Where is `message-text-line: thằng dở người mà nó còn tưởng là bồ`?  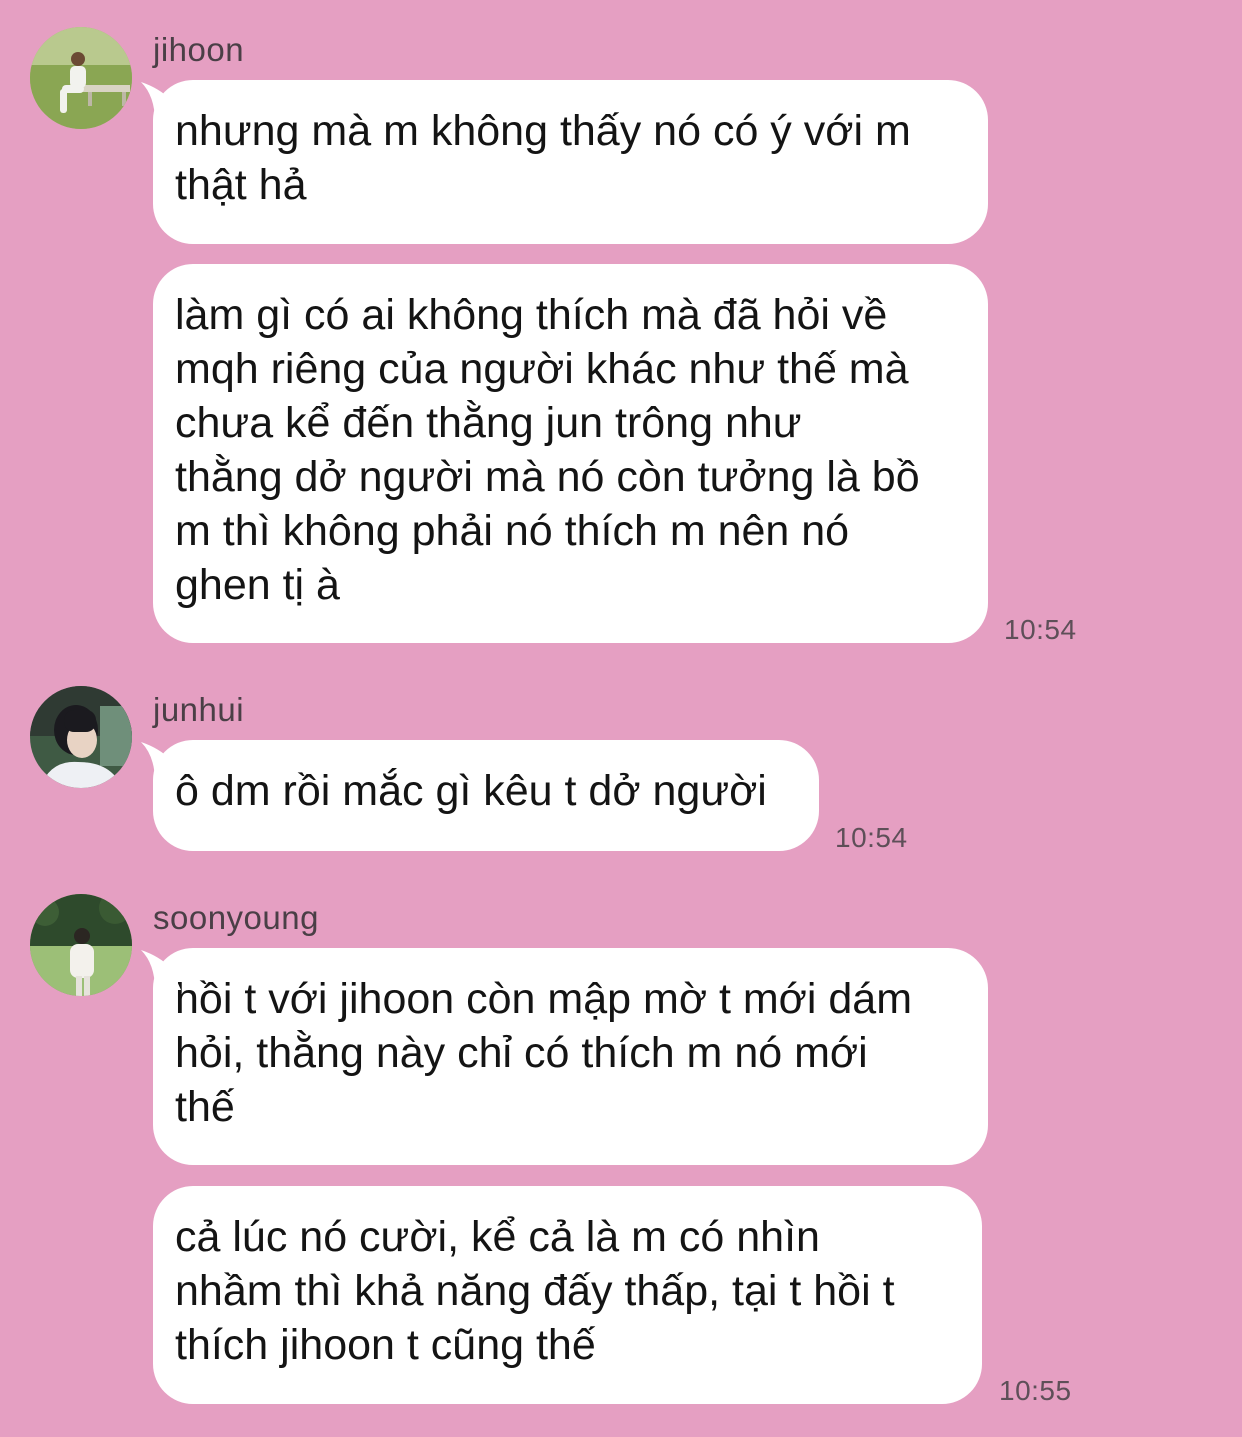
message-text-line: thằng dở người mà nó còn tưởng là bồ is located at coordinates (547, 477).